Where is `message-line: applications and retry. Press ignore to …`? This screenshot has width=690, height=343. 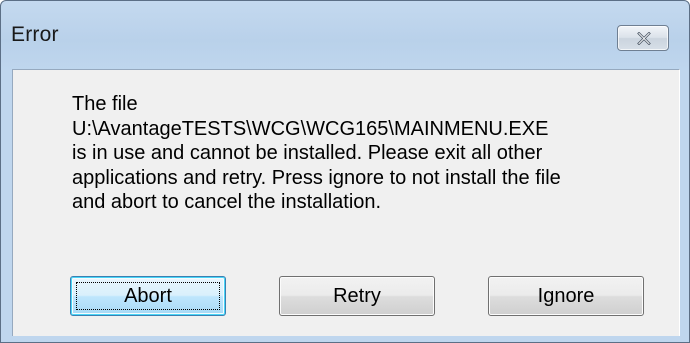 message-line: applications and retry. Press ignore to … is located at coordinates (316, 177).